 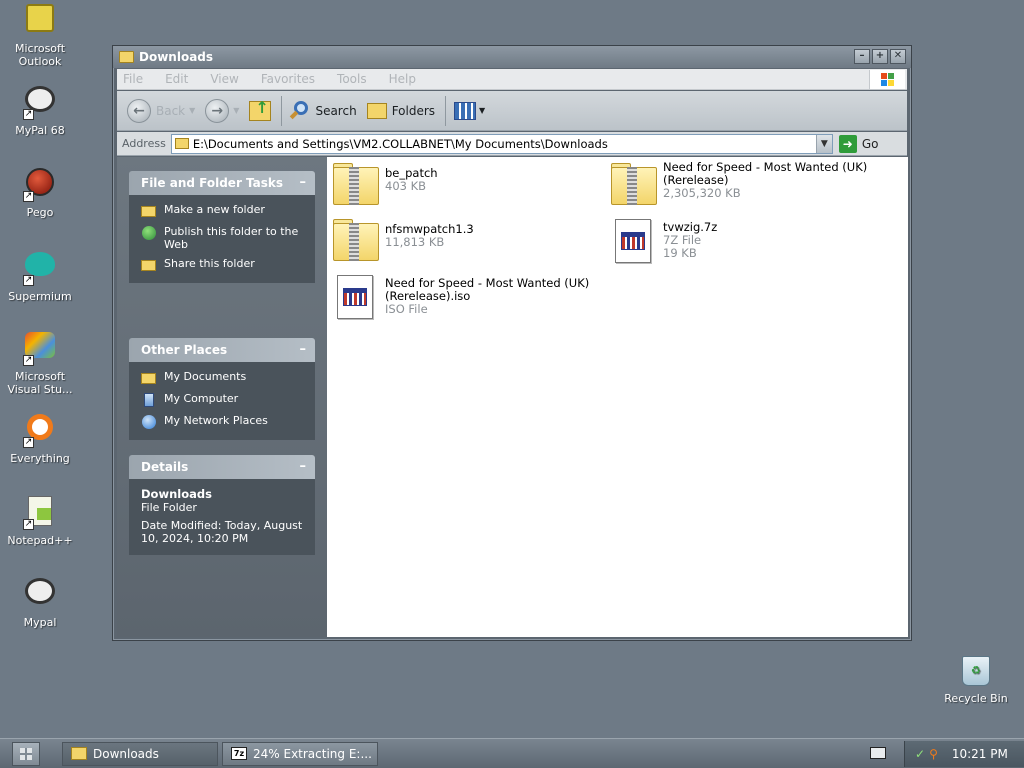 I want to click on up-folder-button: ↑, so click(x=260, y=111).